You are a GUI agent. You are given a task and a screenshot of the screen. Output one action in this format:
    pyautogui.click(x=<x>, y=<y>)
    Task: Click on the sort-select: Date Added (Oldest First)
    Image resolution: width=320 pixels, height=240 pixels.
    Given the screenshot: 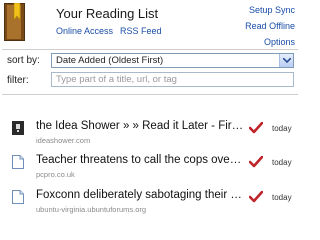 What is the action you would take?
    pyautogui.click(x=172, y=60)
    